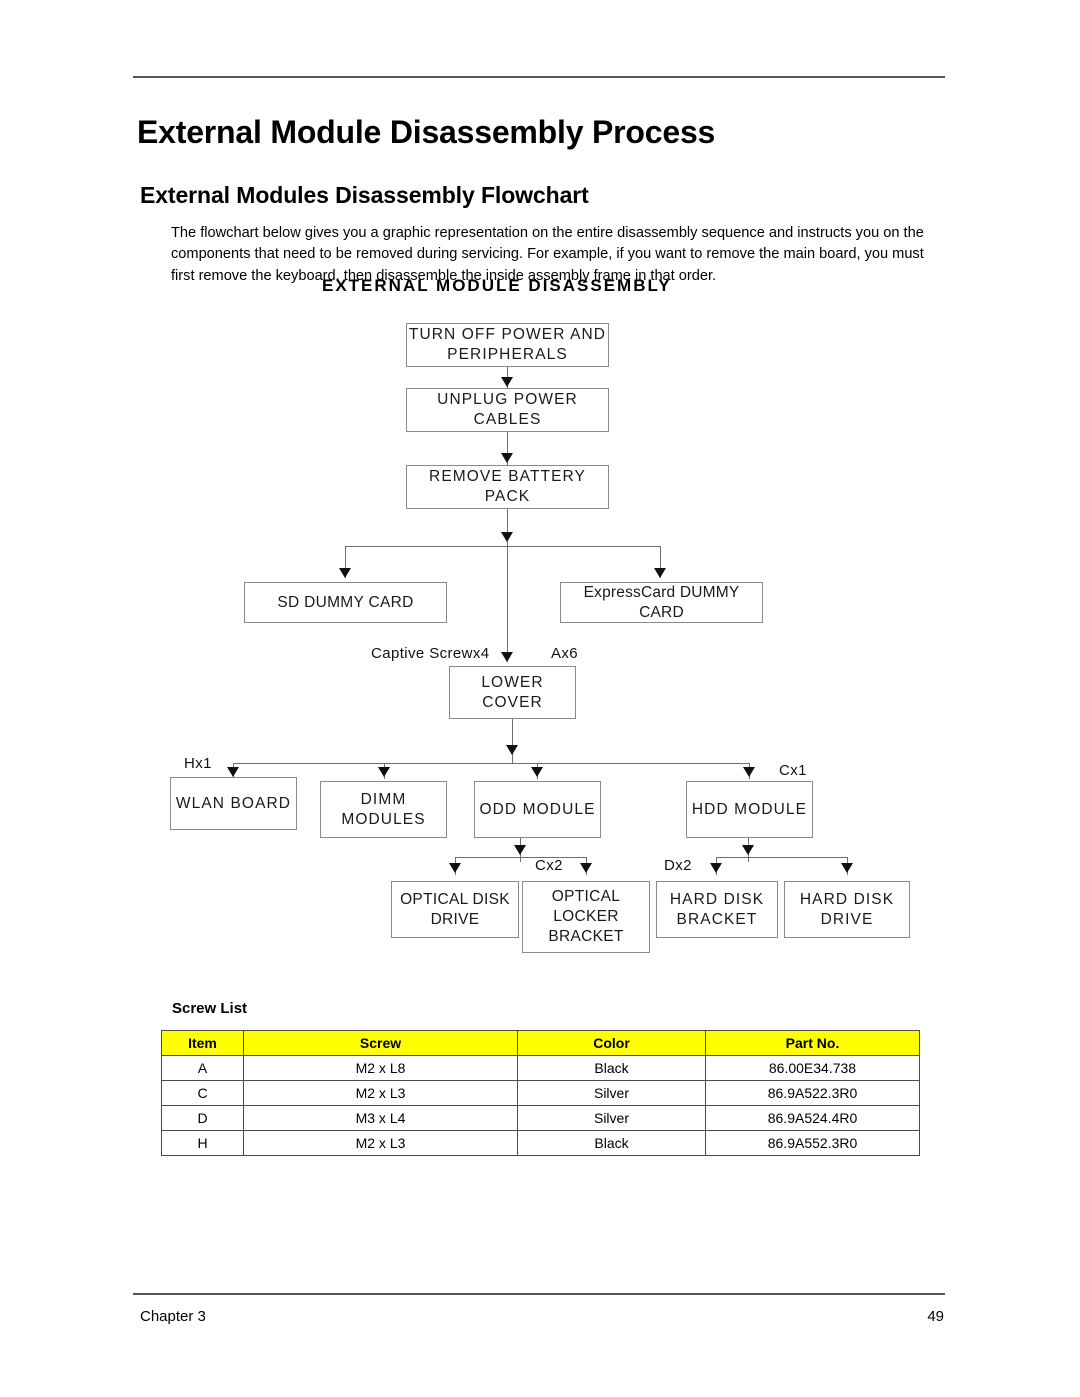 Image resolution: width=1080 pixels, height=1397 pixels. I want to click on node-optical-disk-drive-label: OPTICAL DISK DRIVE, so click(455, 909).